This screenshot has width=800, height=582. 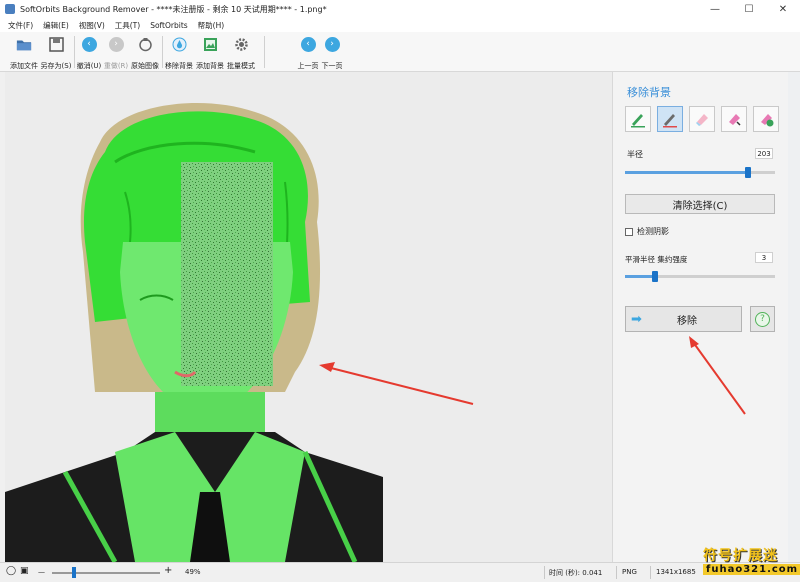 I want to click on zoom-out-button: —, so click(x=41, y=572).